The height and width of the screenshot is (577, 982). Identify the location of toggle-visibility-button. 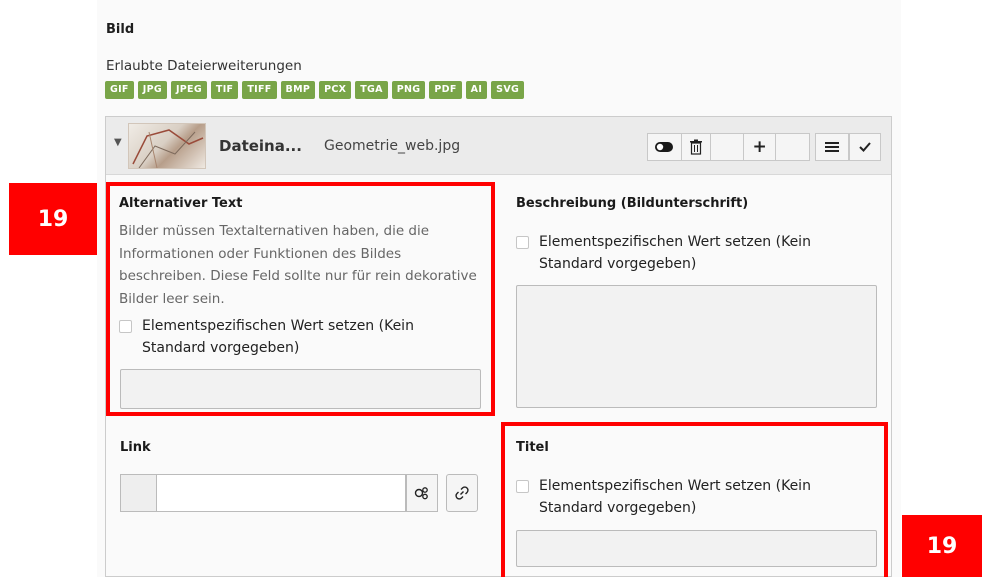
(665, 147).